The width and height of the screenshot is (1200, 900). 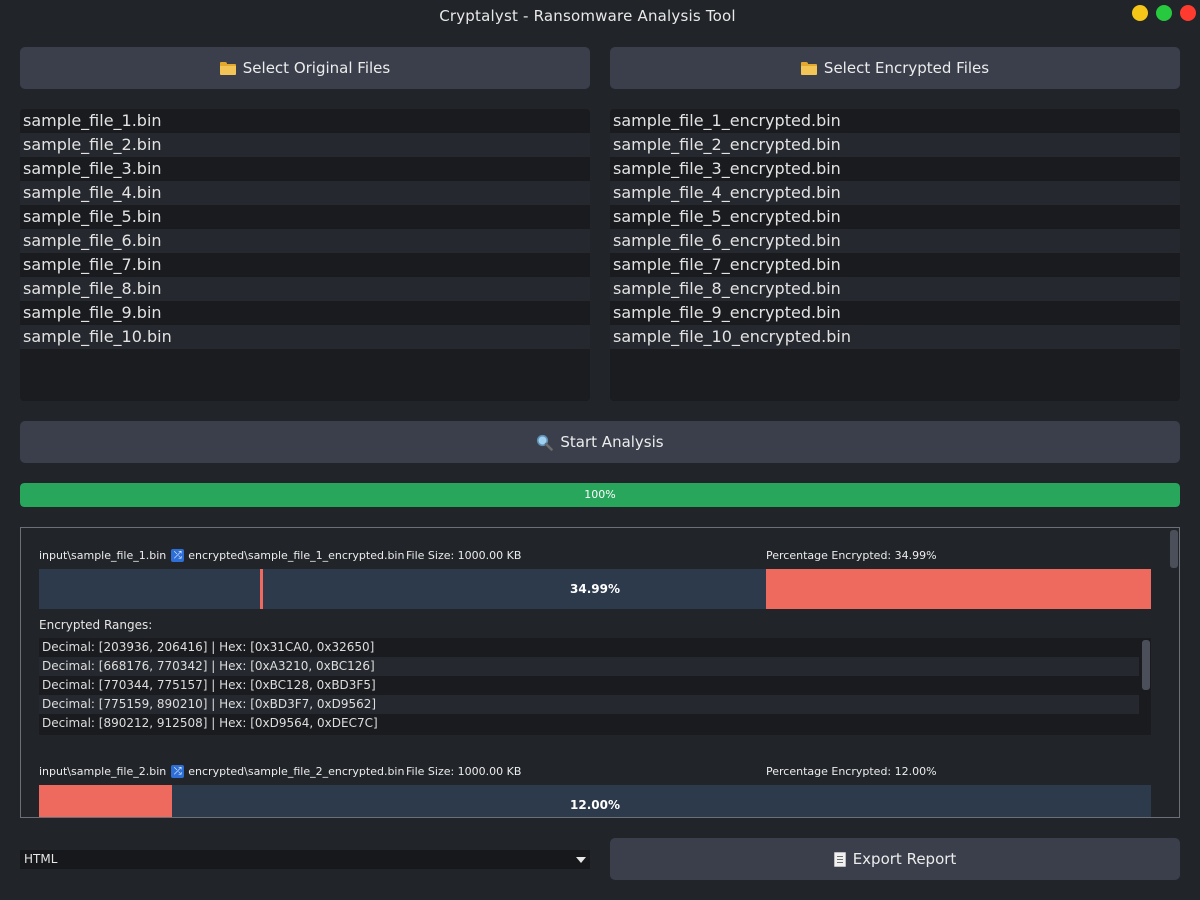 I want to click on export-report-button: Export Report, so click(x=895, y=859).